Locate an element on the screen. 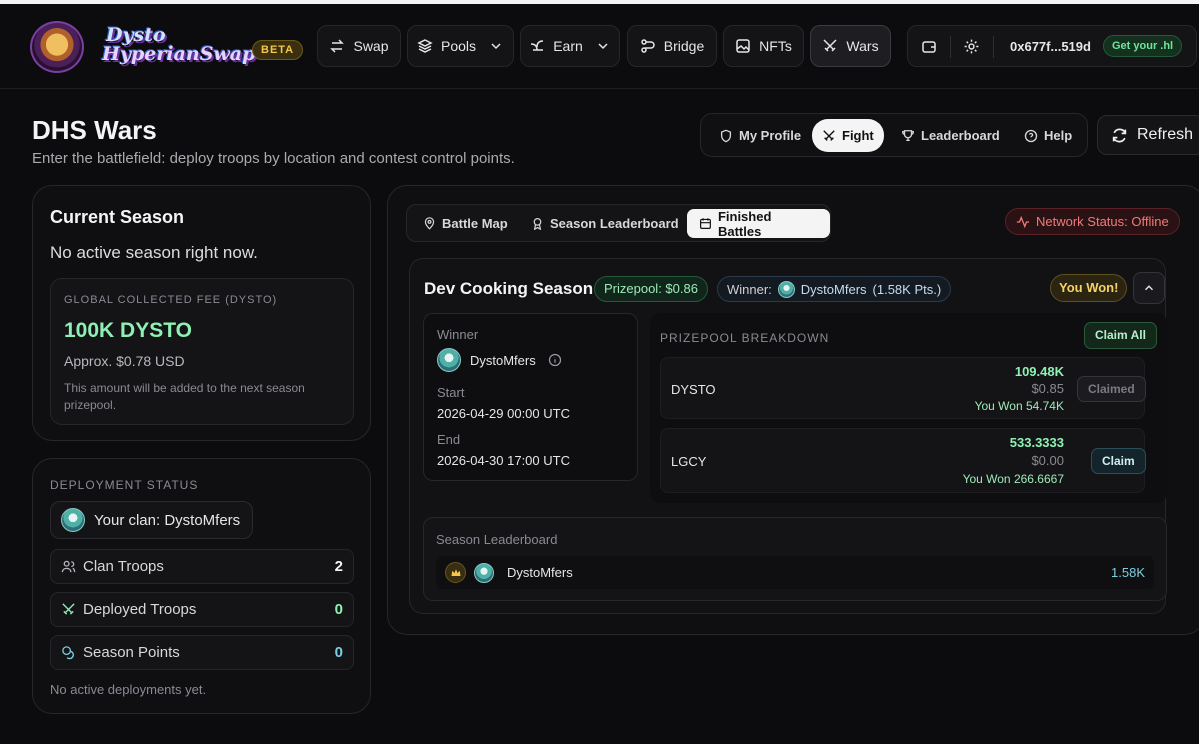 The image size is (1199, 744). current-season-message: No active season right now. is located at coordinates (154, 252).